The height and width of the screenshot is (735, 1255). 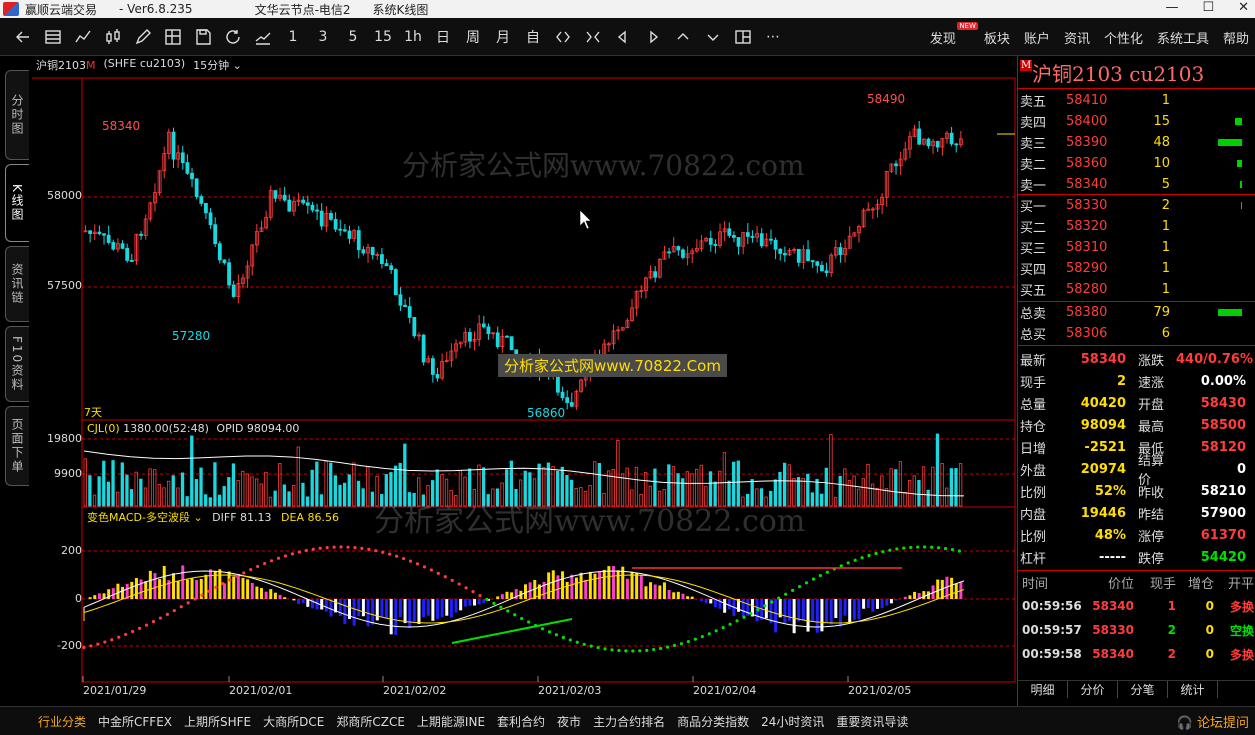 What do you see at coordinates (293, 721) in the screenshot?
I see `bottom-item-dce: 大商所DCE` at bounding box center [293, 721].